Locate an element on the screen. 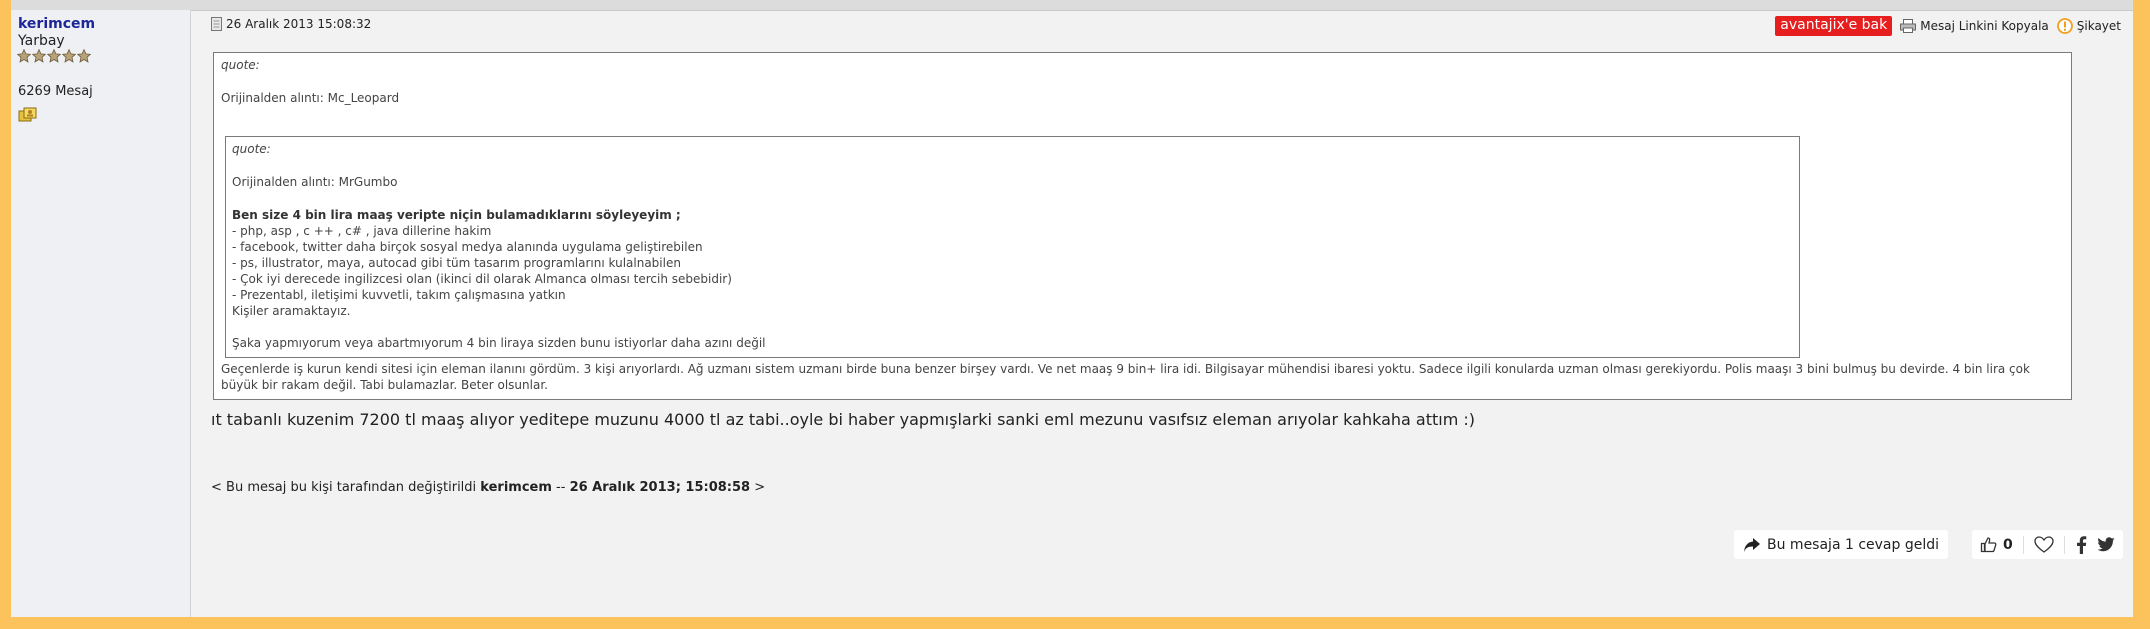 This screenshot has height=629, width=2150. promo-button: avantajix'e bak is located at coordinates (1834, 26).